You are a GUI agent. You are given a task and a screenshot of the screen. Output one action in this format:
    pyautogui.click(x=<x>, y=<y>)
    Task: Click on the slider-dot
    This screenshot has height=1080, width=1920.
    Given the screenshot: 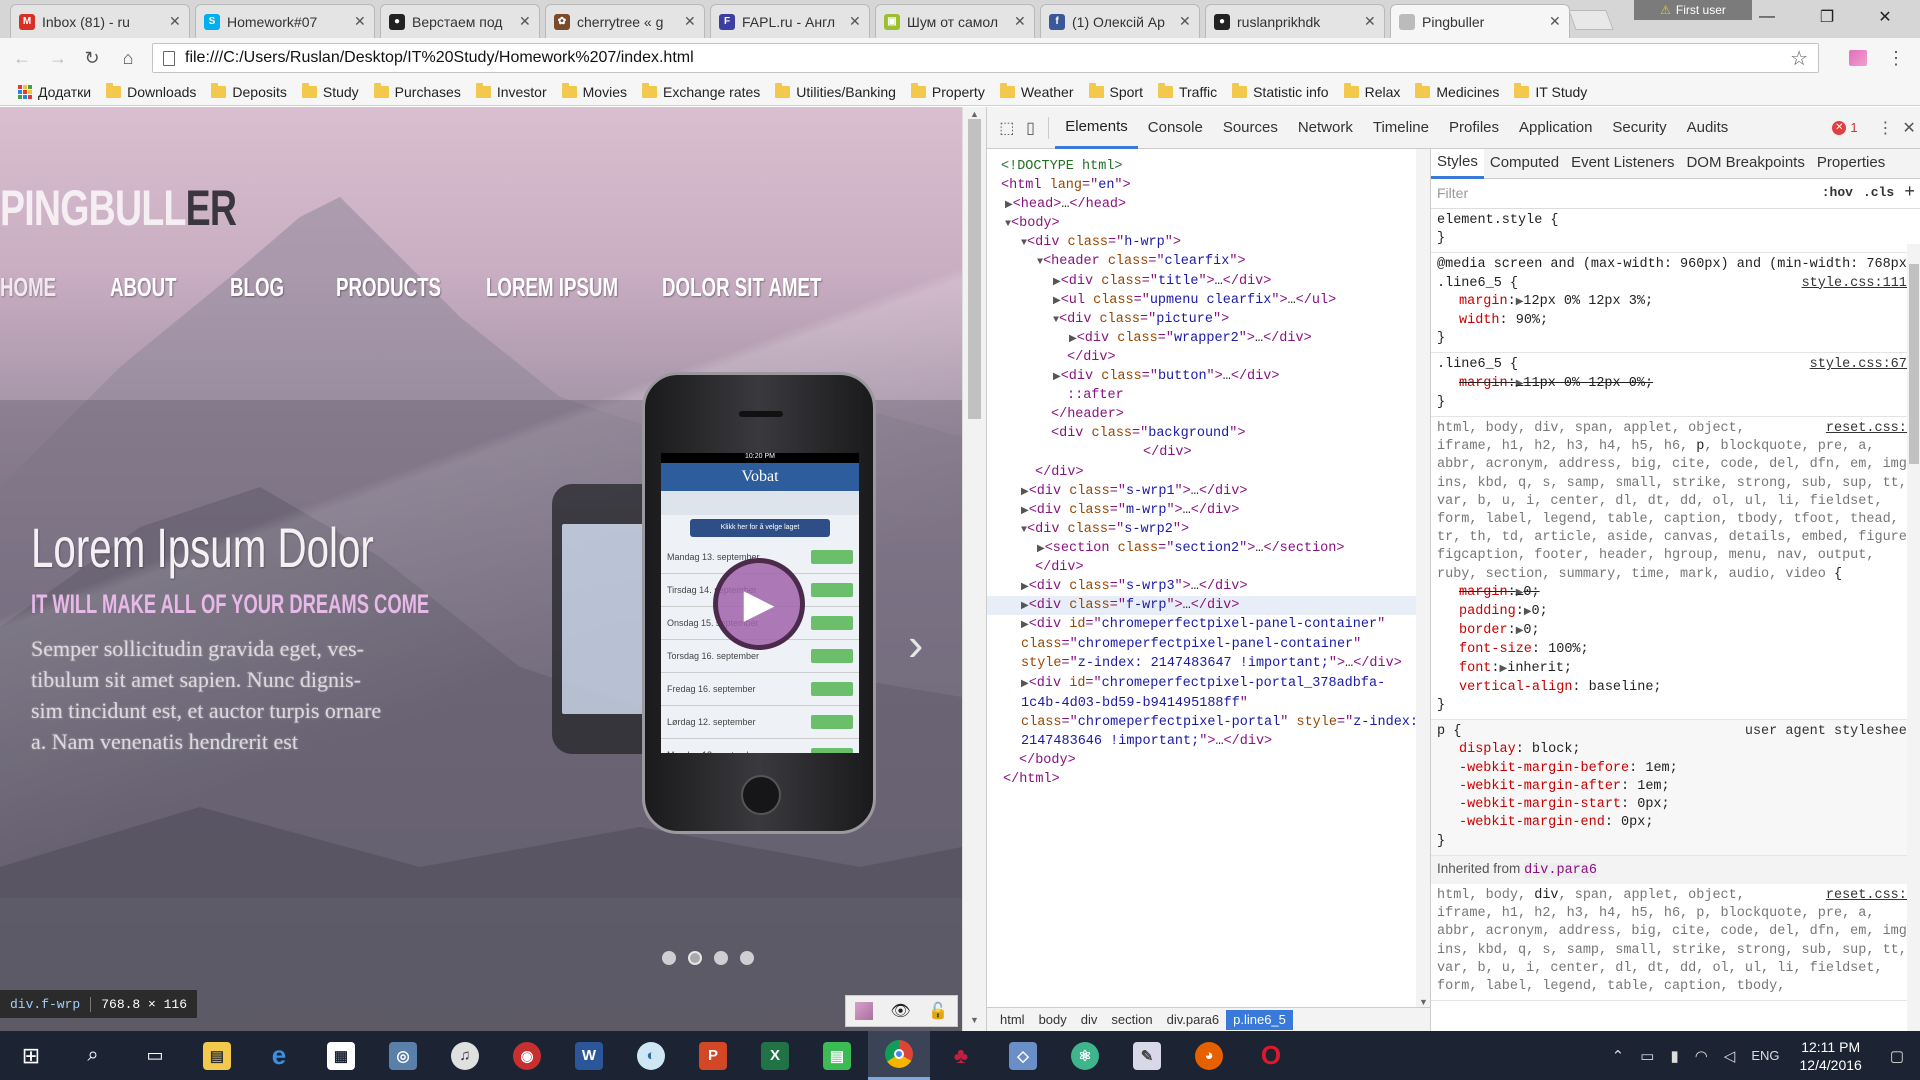 What is the action you would take?
    pyautogui.click(x=695, y=958)
    